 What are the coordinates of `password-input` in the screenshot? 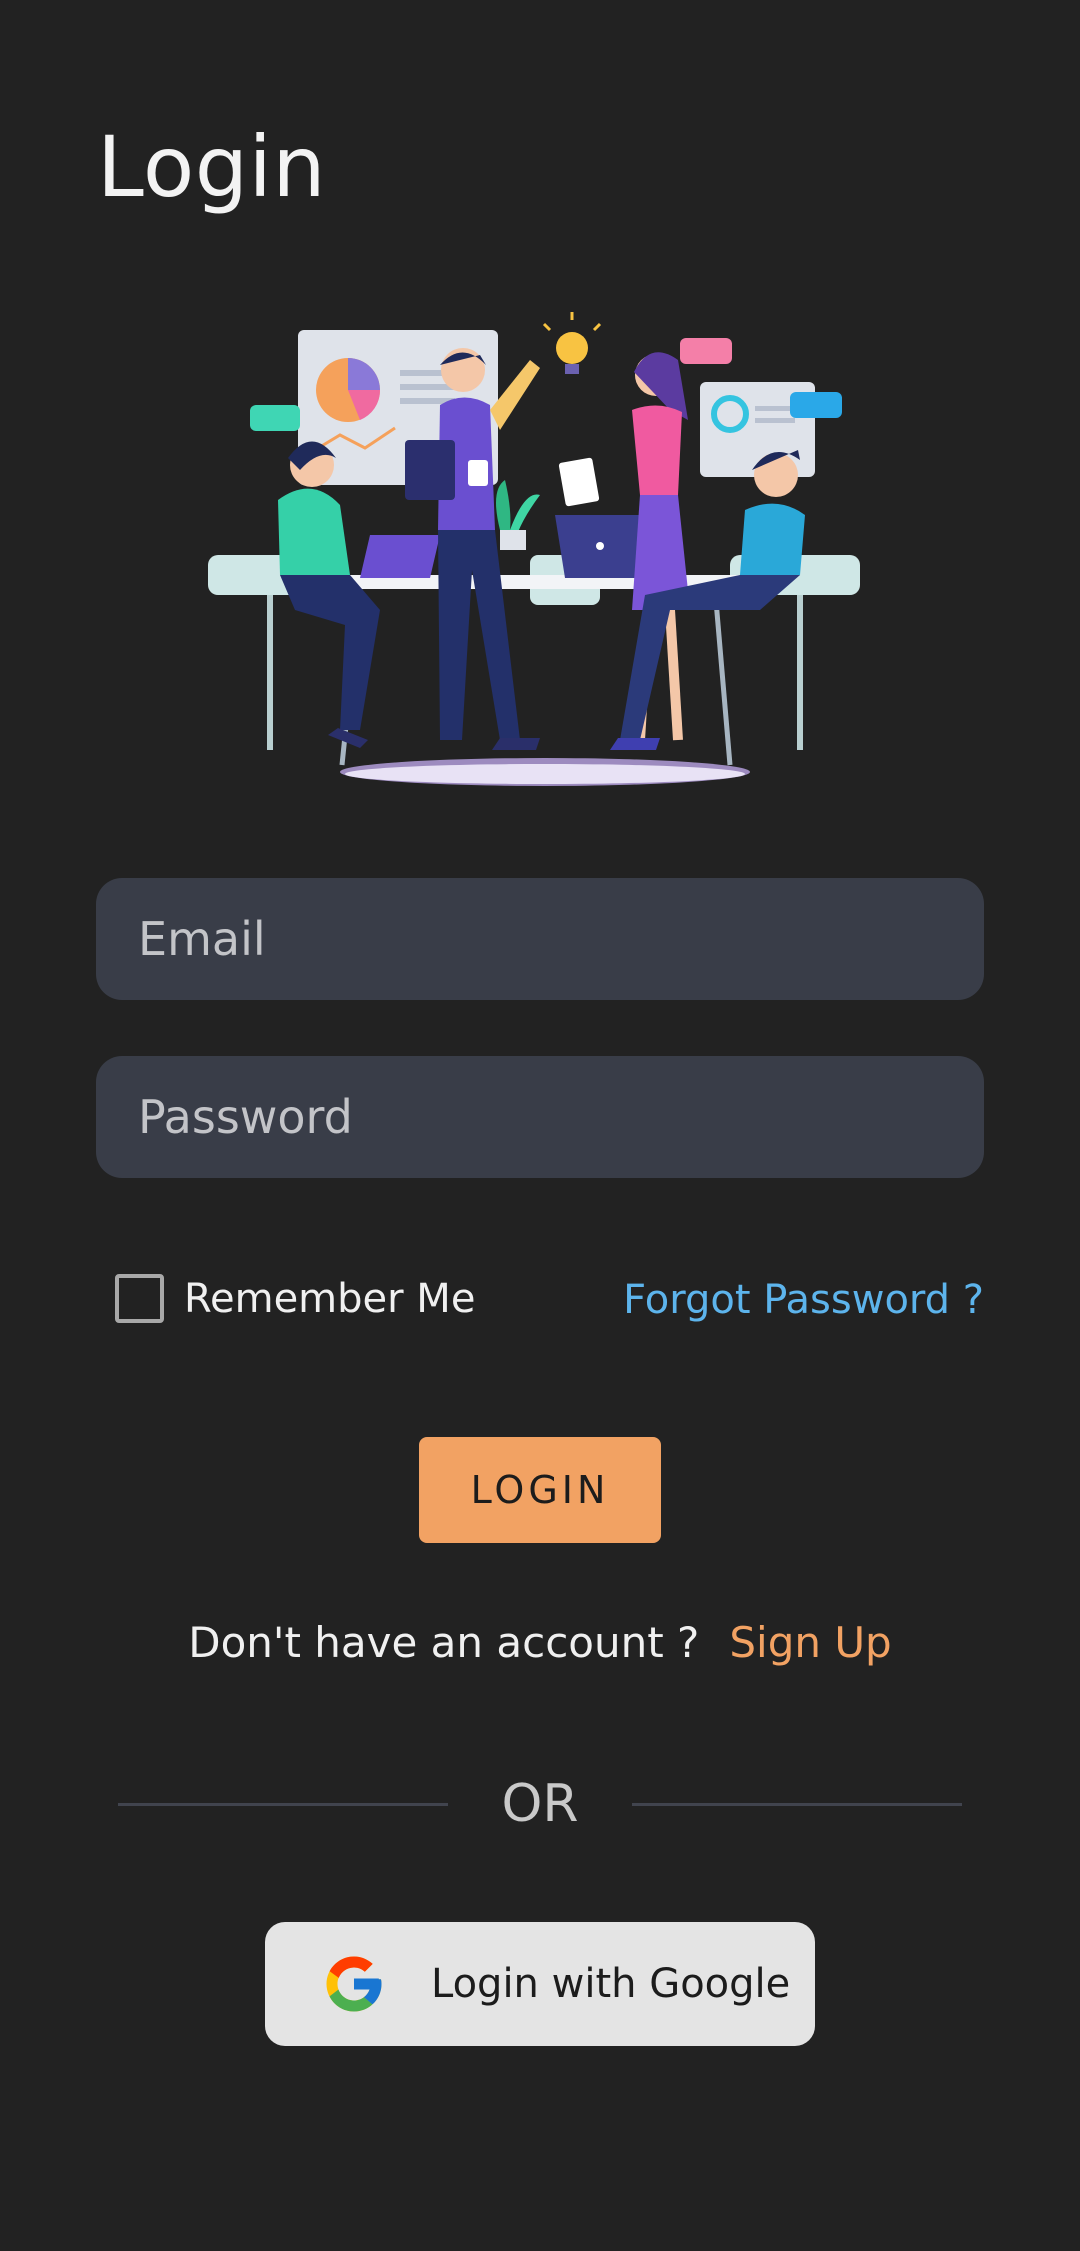 It's located at (561, 1117).